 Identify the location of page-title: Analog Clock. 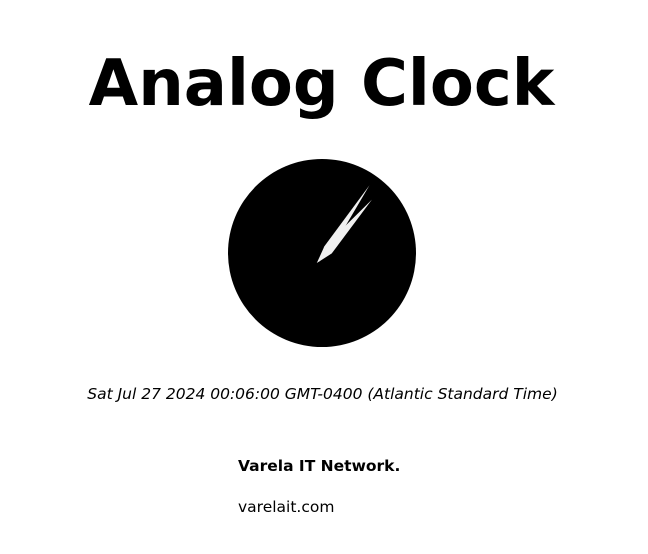
(321, 84).